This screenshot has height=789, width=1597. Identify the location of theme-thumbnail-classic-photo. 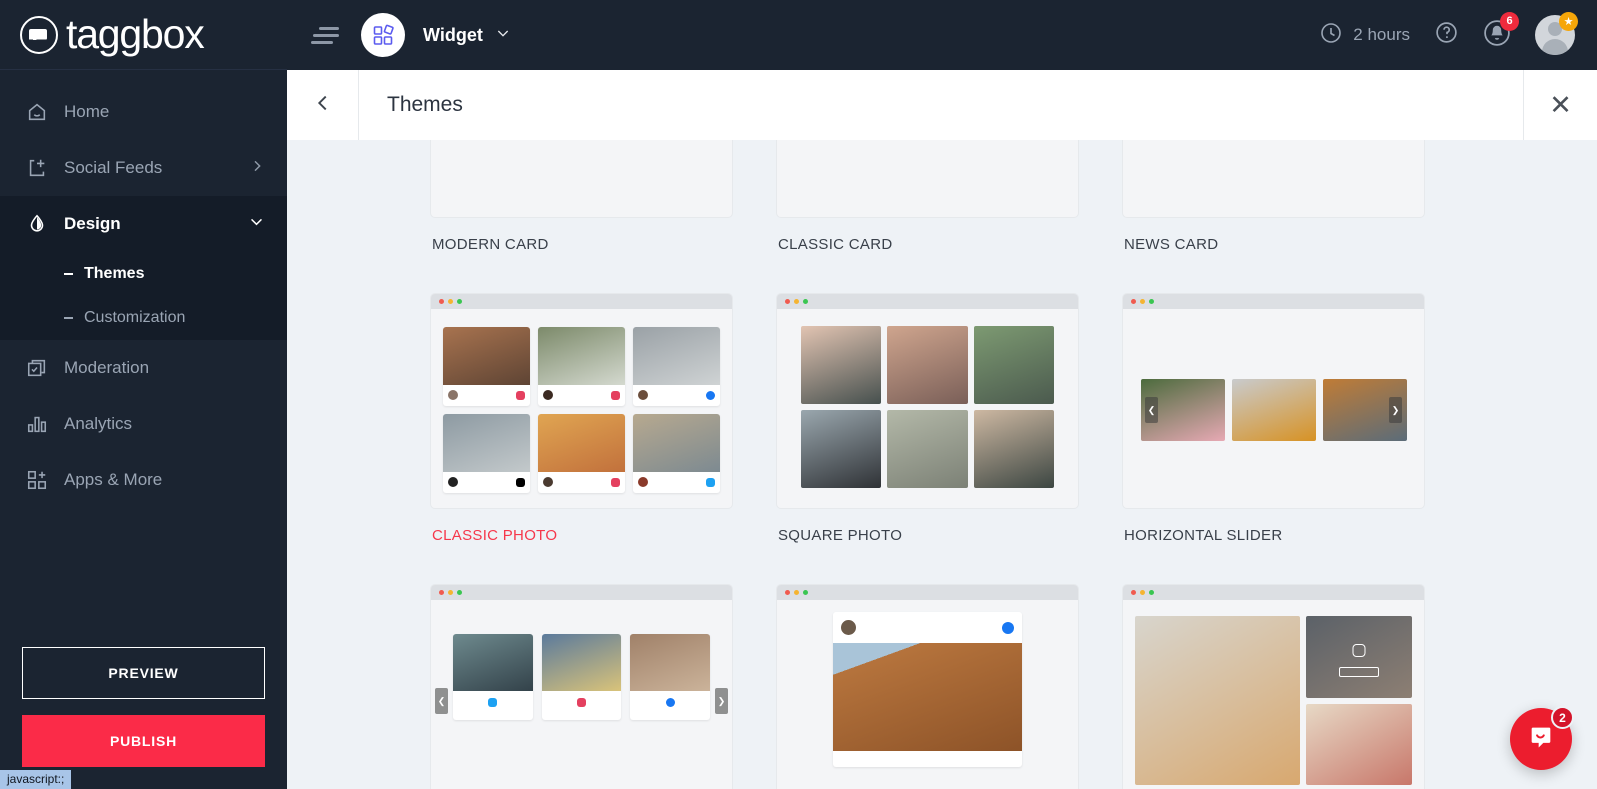
(581, 401).